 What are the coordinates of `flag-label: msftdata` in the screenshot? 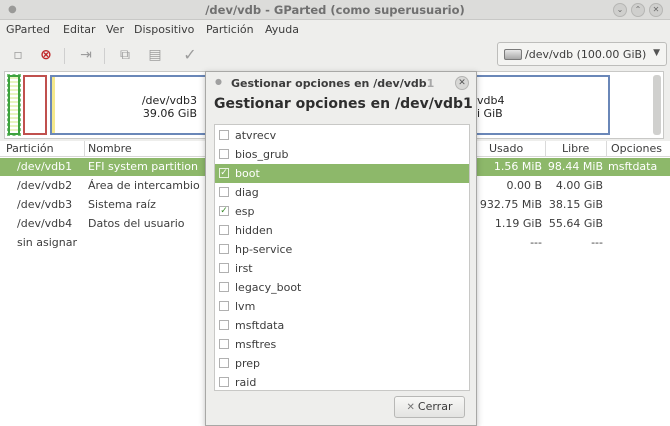 It's located at (260, 325).